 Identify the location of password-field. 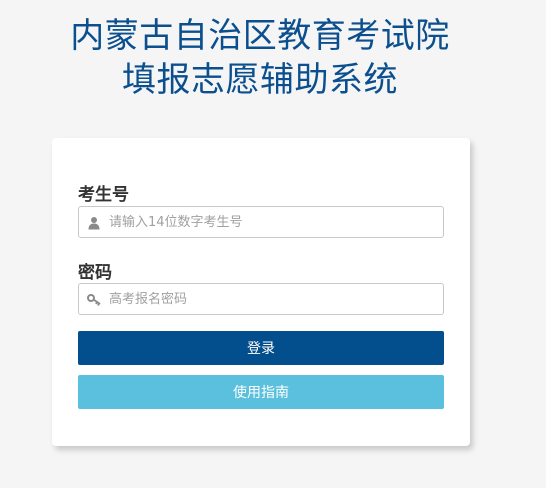
(261, 299).